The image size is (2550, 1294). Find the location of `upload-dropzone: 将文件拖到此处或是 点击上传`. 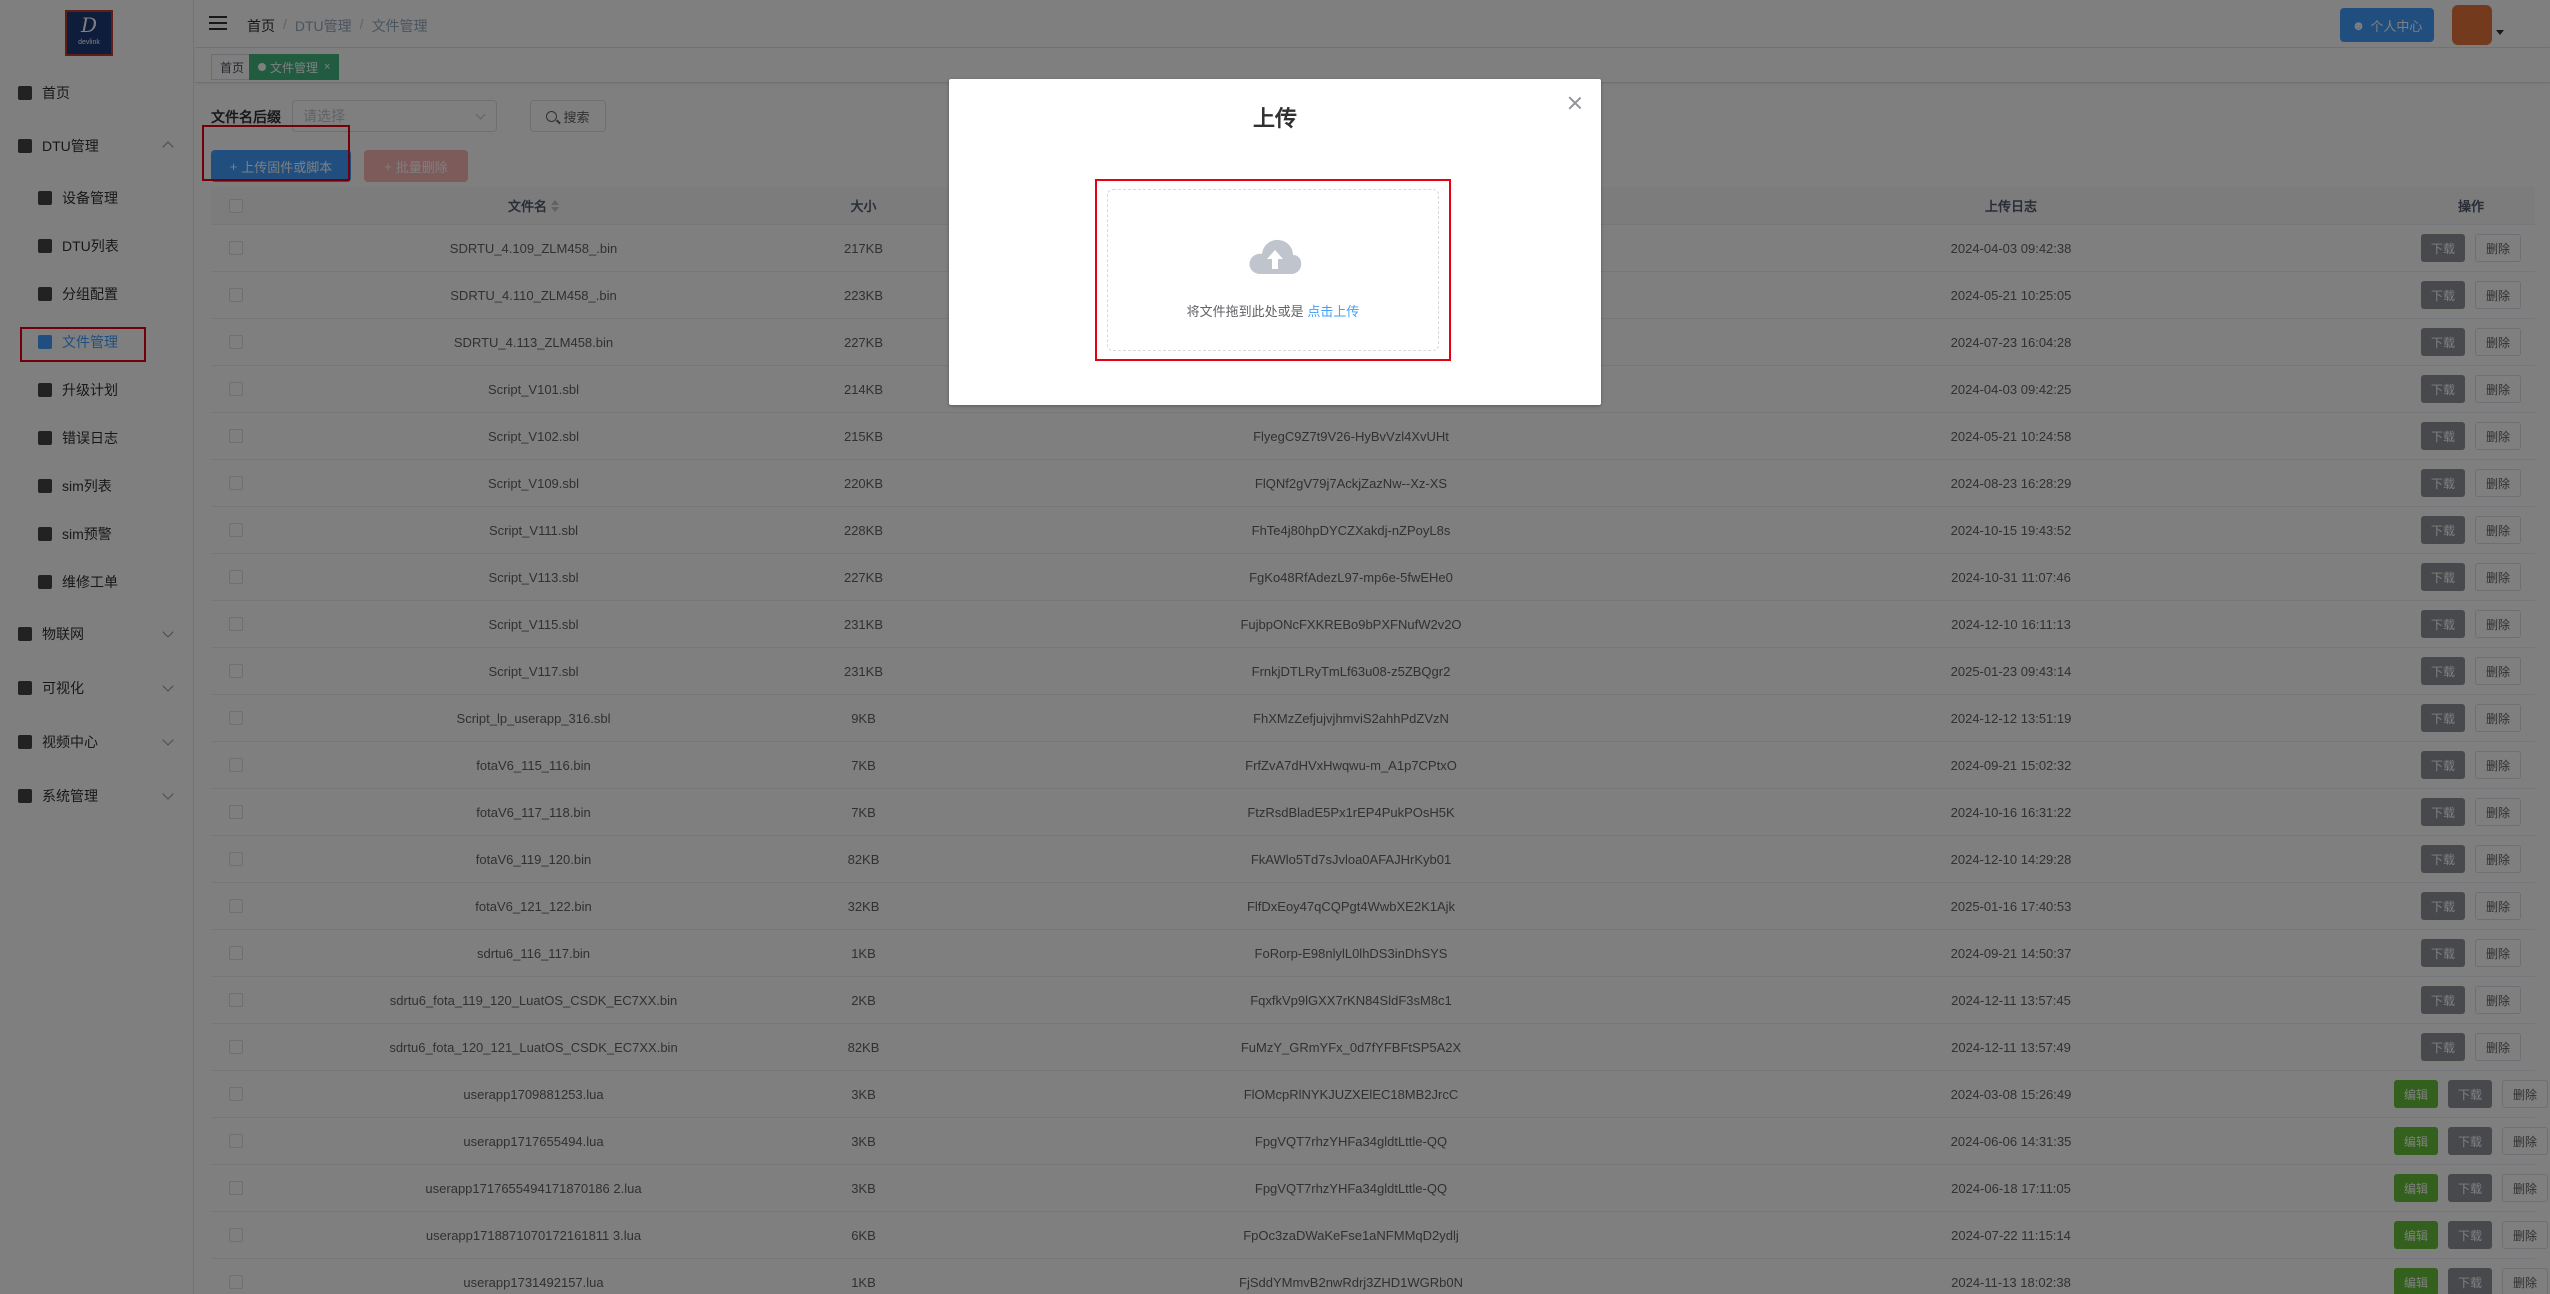

upload-dropzone: 将文件拖到此处或是 点击上传 is located at coordinates (1273, 270).